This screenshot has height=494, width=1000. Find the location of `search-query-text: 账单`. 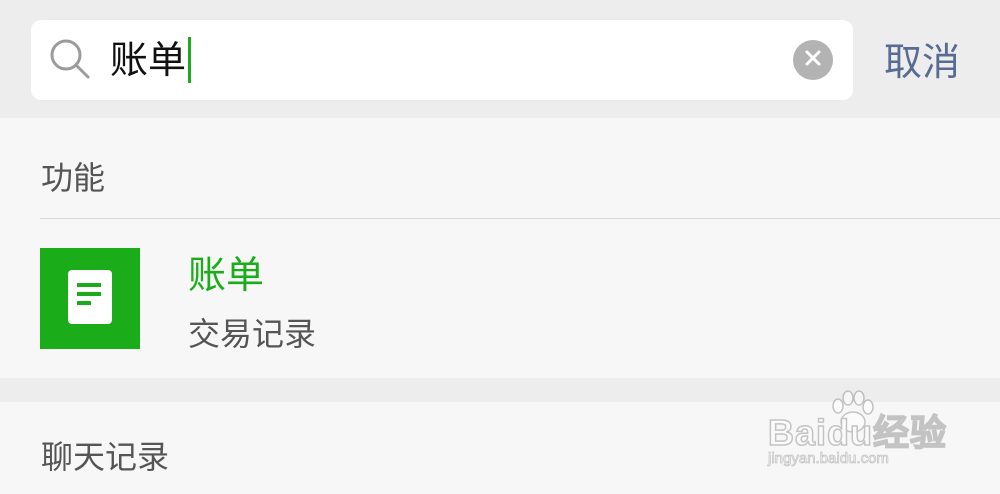

search-query-text: 账单 is located at coordinates (151, 60).